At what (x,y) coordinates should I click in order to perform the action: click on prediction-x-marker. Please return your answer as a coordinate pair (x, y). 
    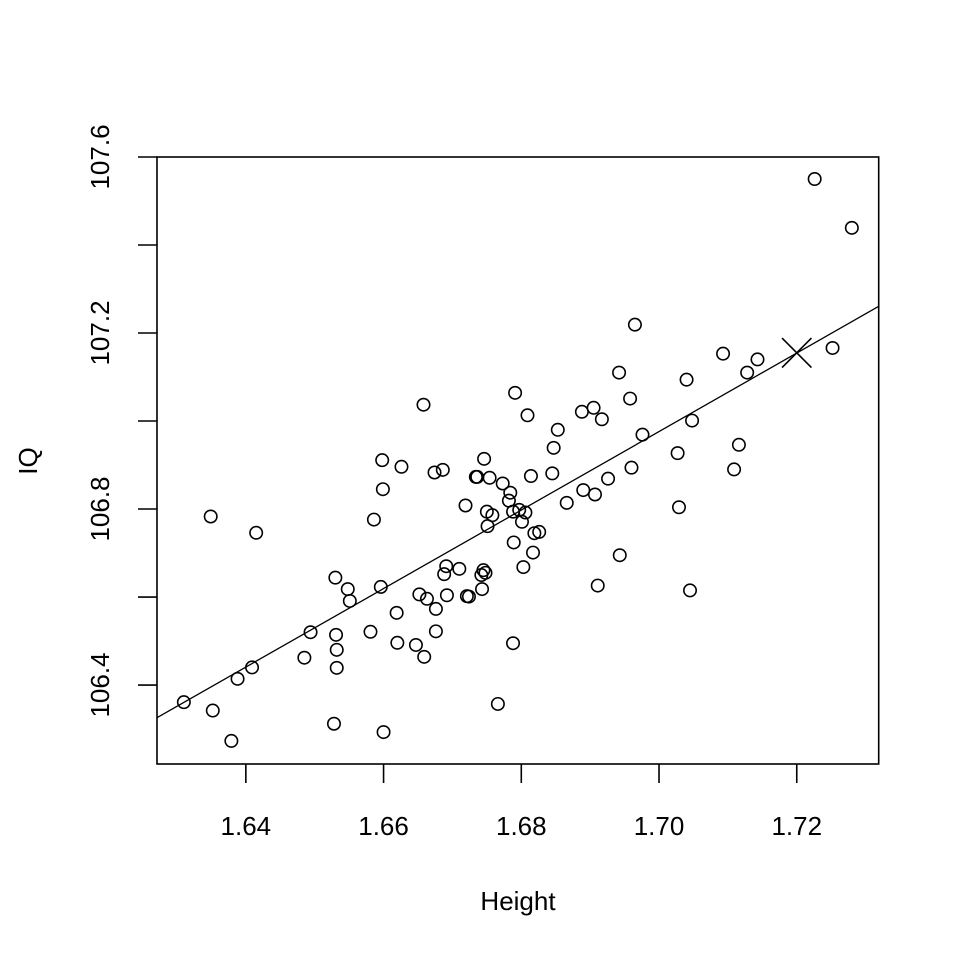
    Looking at the image, I should click on (797, 353).